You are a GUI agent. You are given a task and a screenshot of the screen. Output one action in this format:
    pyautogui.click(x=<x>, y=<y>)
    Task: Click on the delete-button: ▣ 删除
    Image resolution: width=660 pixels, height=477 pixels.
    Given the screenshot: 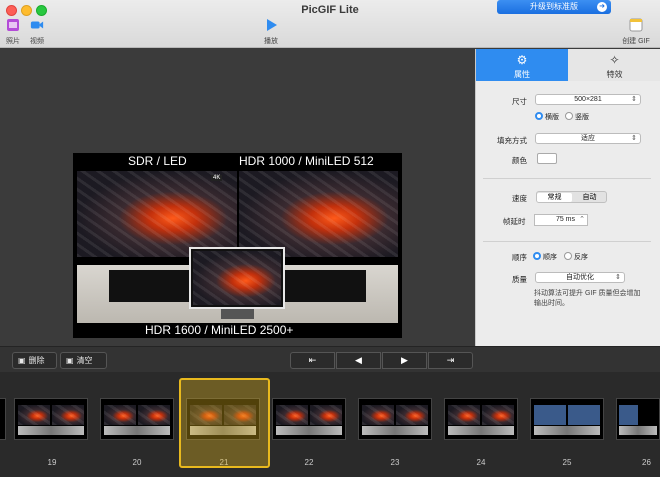 What is the action you would take?
    pyautogui.click(x=34, y=360)
    